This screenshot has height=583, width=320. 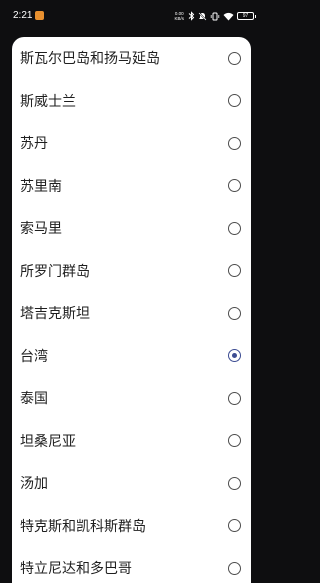 I want to click on country-option: 汤加, so click(x=131, y=483).